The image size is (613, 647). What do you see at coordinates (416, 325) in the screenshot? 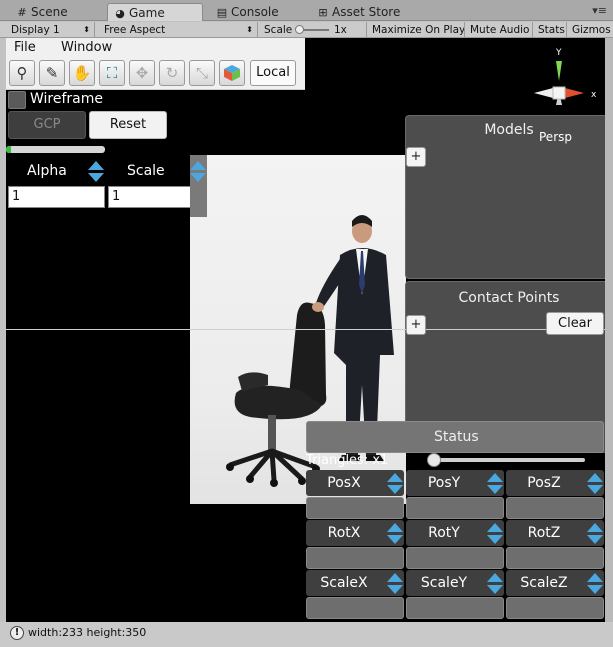
I see `add-contact-point-button: +` at bounding box center [416, 325].